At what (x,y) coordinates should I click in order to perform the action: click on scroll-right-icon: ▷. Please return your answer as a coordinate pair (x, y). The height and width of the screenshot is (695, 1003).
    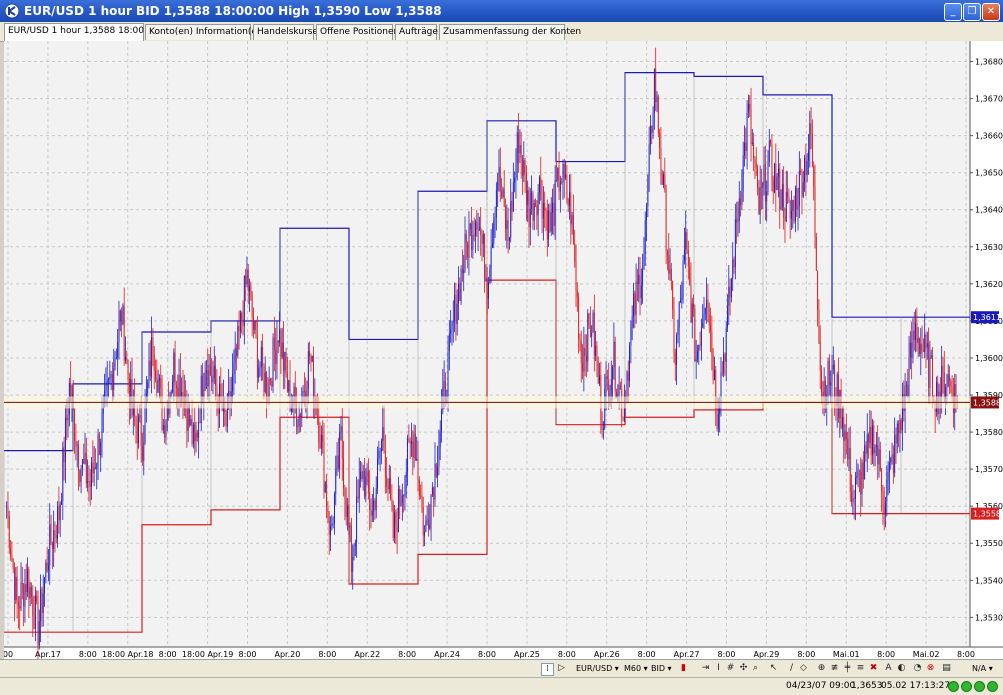
    Looking at the image, I should click on (561, 668).